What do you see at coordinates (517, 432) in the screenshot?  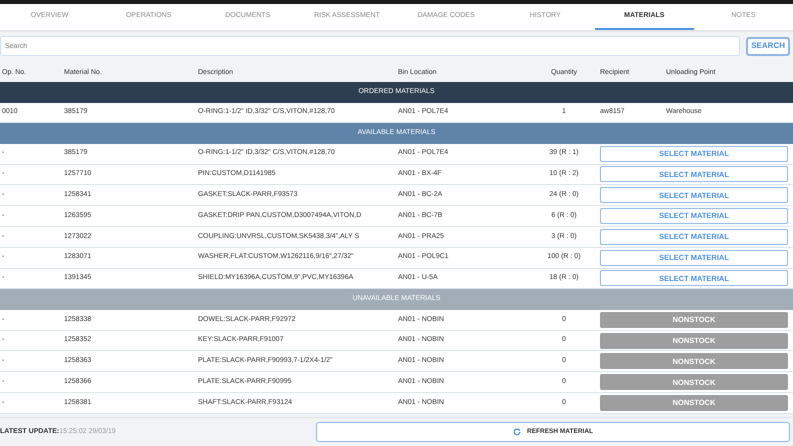 I see `refresh-icon` at bounding box center [517, 432].